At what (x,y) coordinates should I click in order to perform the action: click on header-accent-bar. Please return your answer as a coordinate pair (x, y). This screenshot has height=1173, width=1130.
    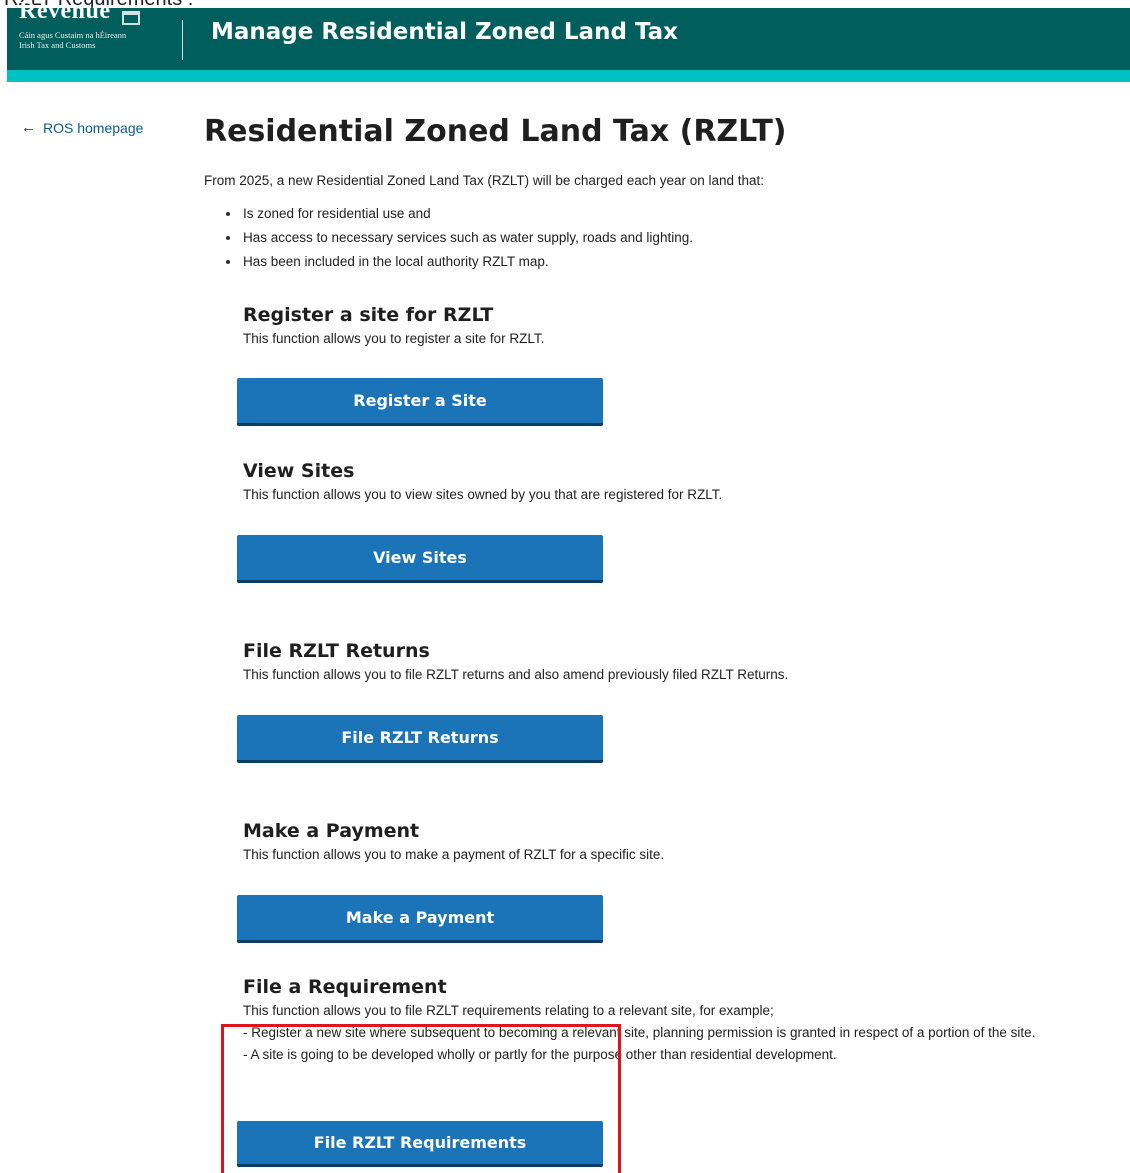
    Looking at the image, I should click on (568, 76).